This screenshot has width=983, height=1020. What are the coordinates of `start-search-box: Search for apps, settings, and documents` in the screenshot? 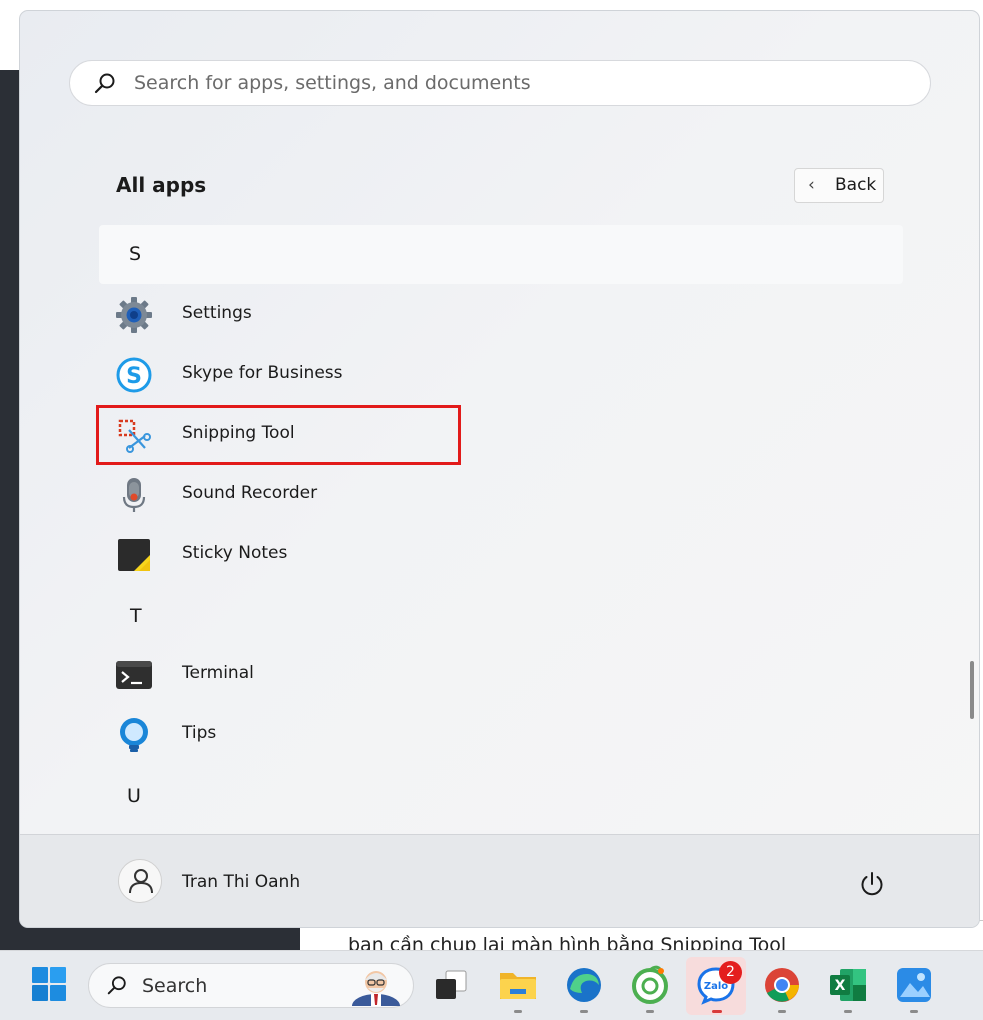 It's located at (500, 83).